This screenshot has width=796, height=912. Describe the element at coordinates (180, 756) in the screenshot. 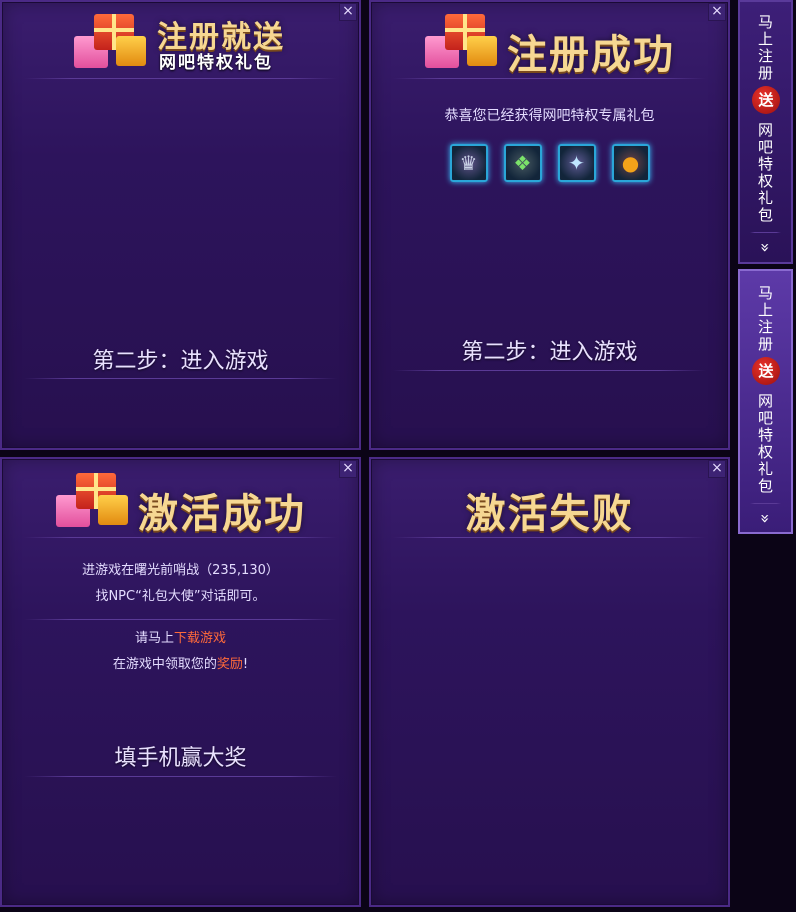

I see `phone-prize-link: 填手机赢大奖` at that location.